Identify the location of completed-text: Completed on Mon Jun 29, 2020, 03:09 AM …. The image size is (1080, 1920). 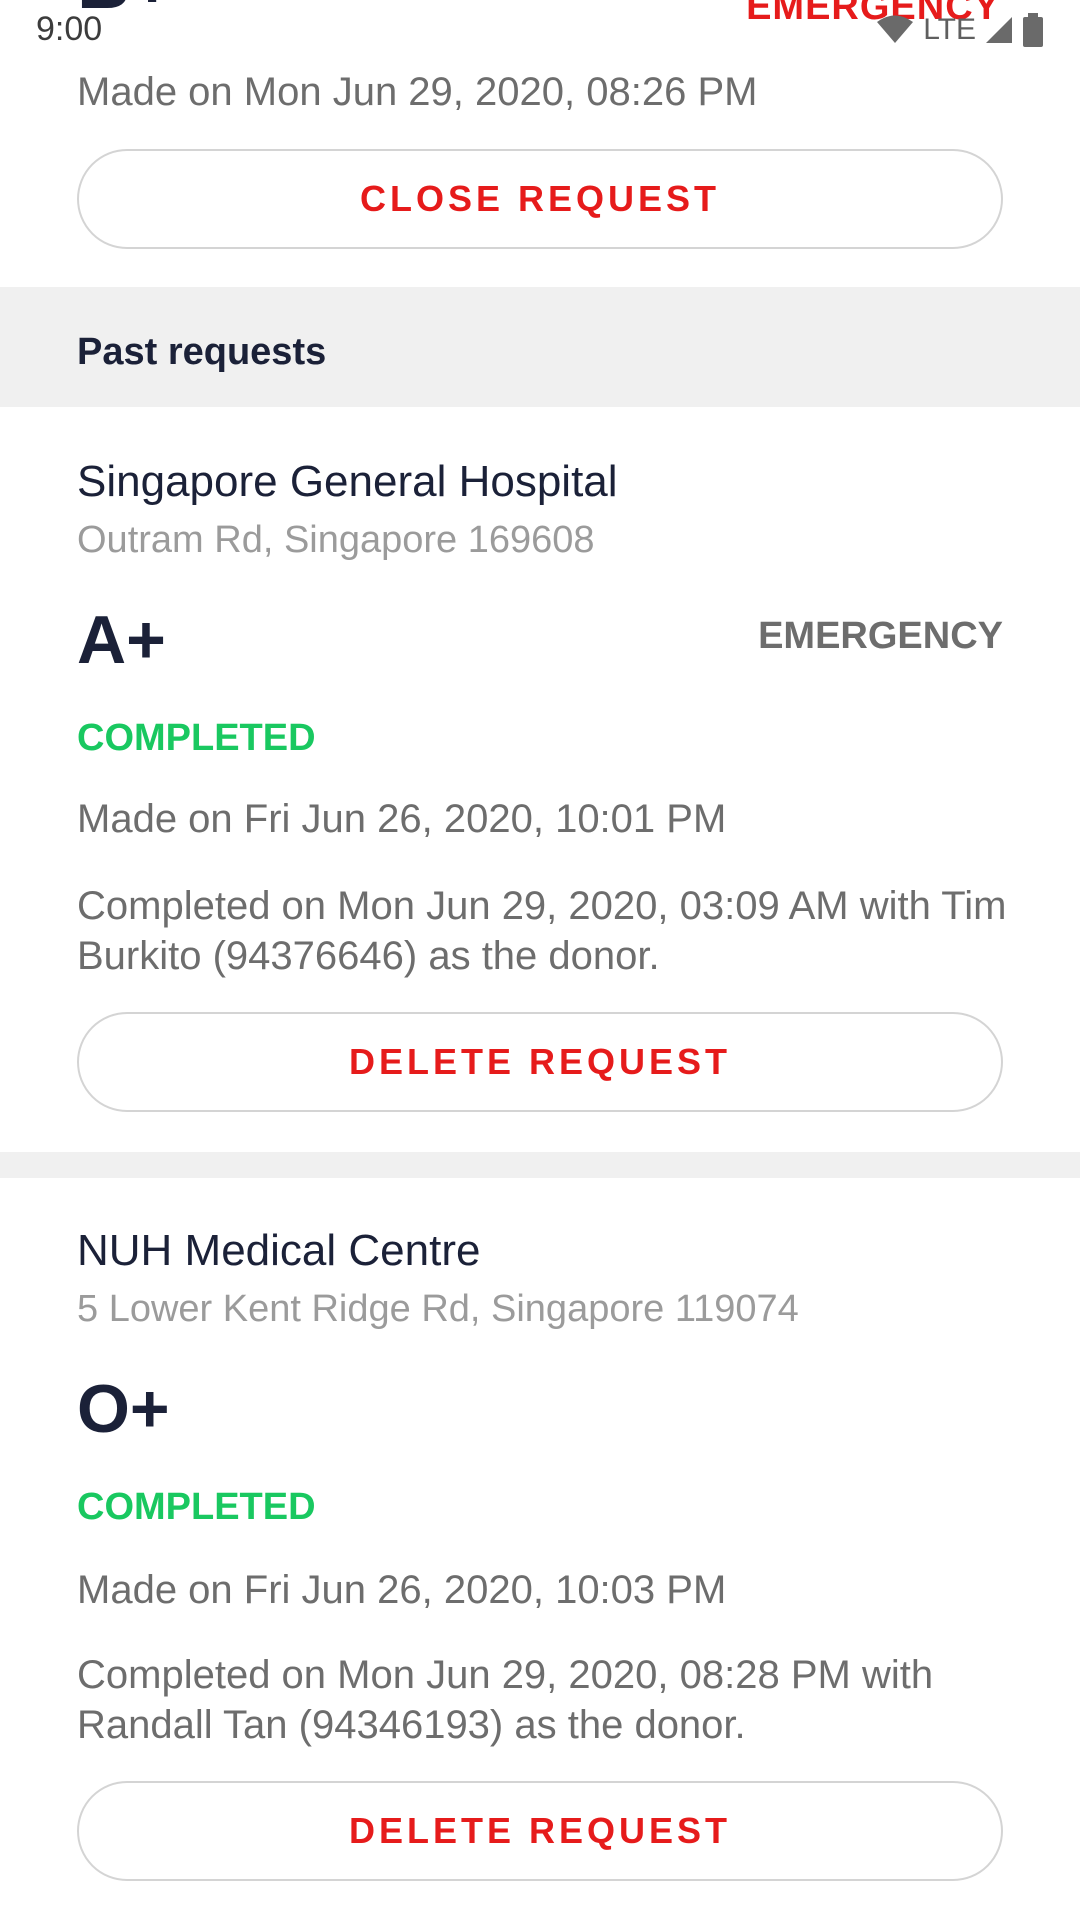
(542, 931).